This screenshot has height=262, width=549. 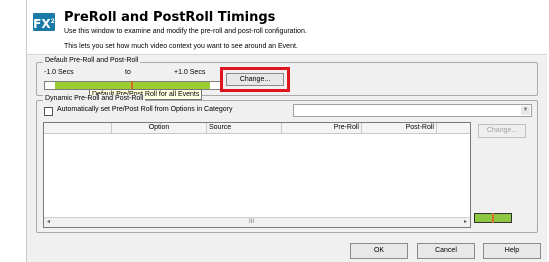 I want to click on dynamic-group-label: Dynamic Pre-Roll and Post-Roll, so click(x=94, y=98).